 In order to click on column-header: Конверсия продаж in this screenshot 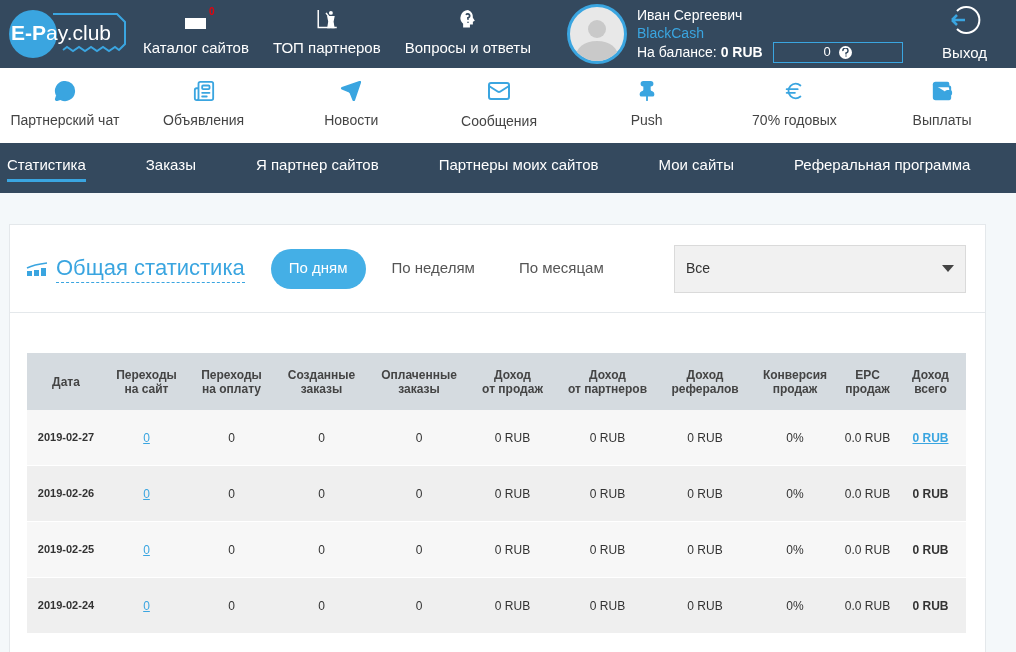, I will do `click(795, 381)`.